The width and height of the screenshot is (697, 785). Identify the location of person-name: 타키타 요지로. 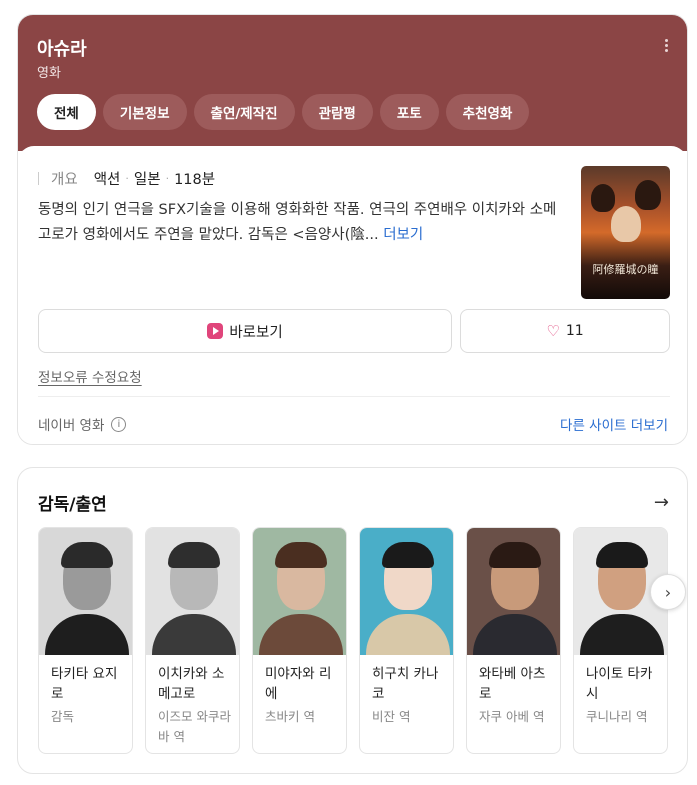
(84, 684).